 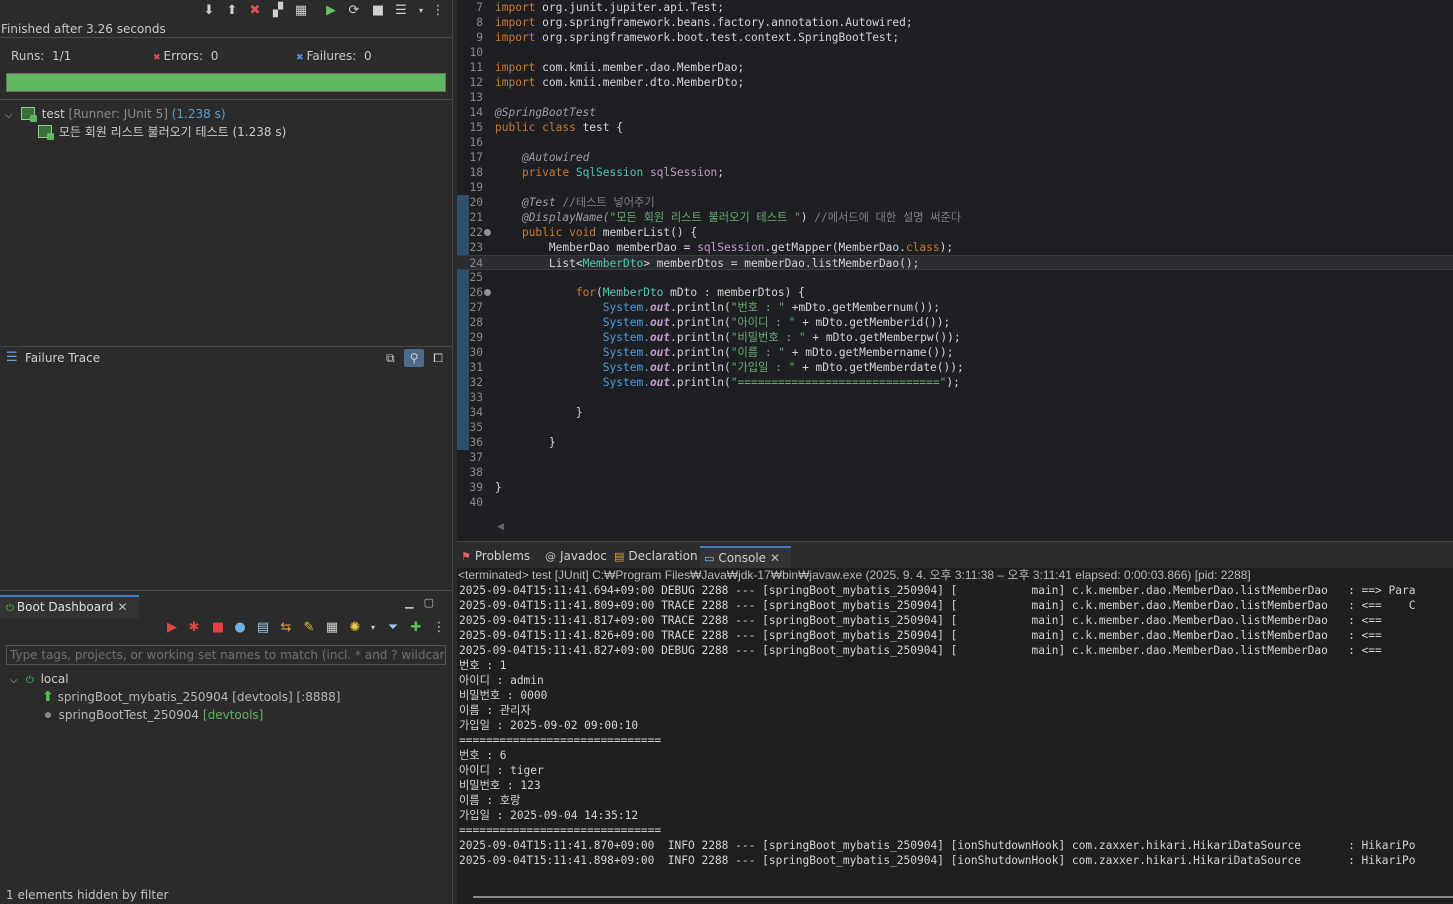 I want to click on edit-icon: ✎, so click(x=309, y=628).